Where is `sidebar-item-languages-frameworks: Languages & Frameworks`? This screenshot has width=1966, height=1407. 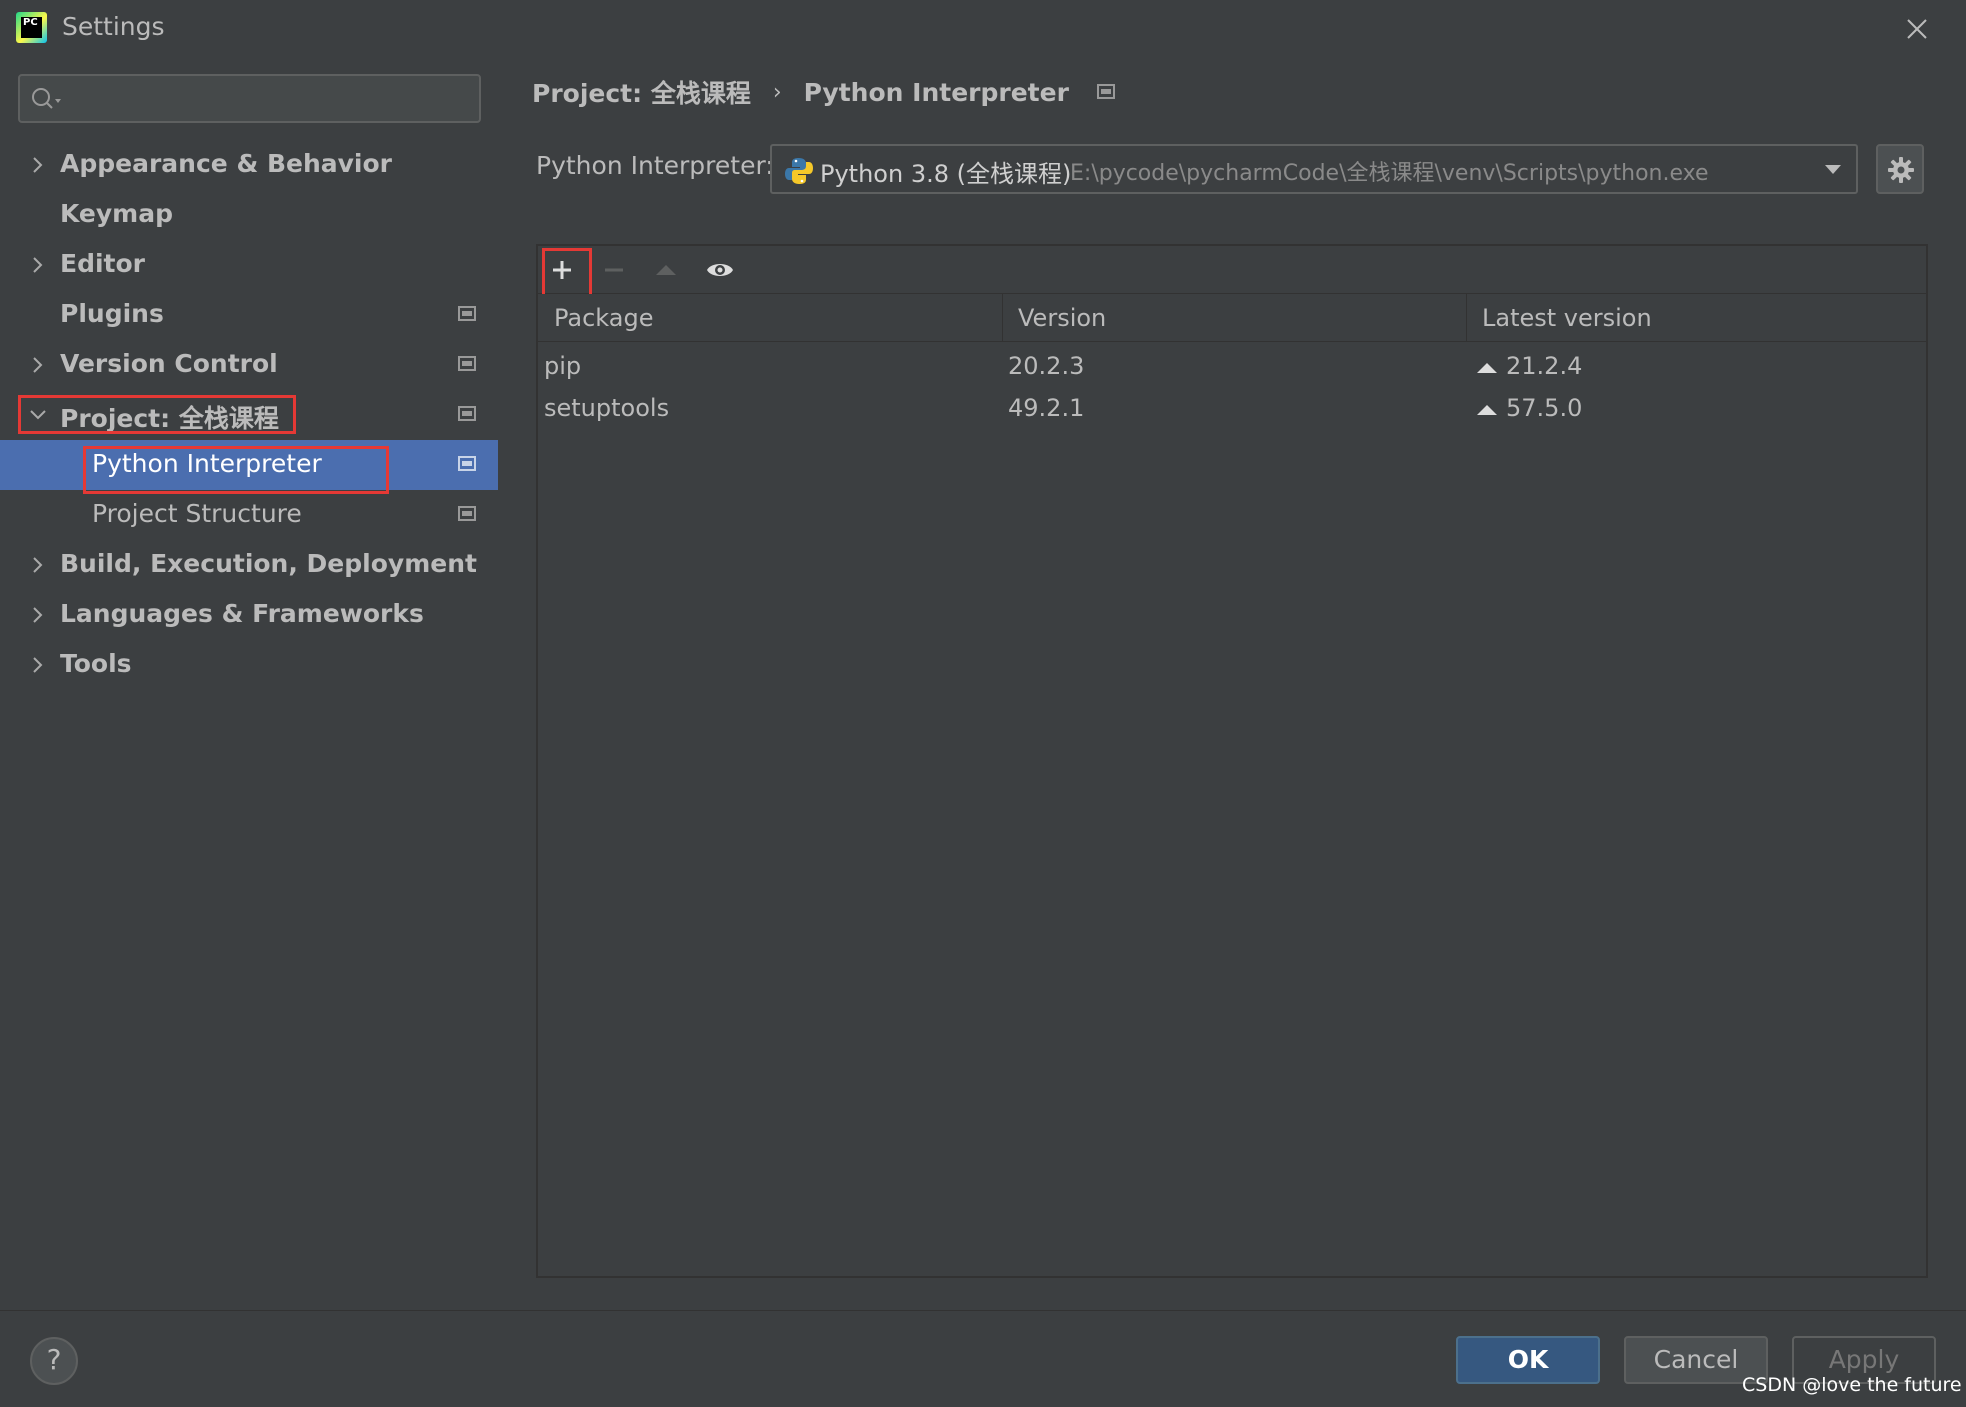
sidebar-item-languages-frameworks: Languages & Frameworks is located at coordinates (249, 615).